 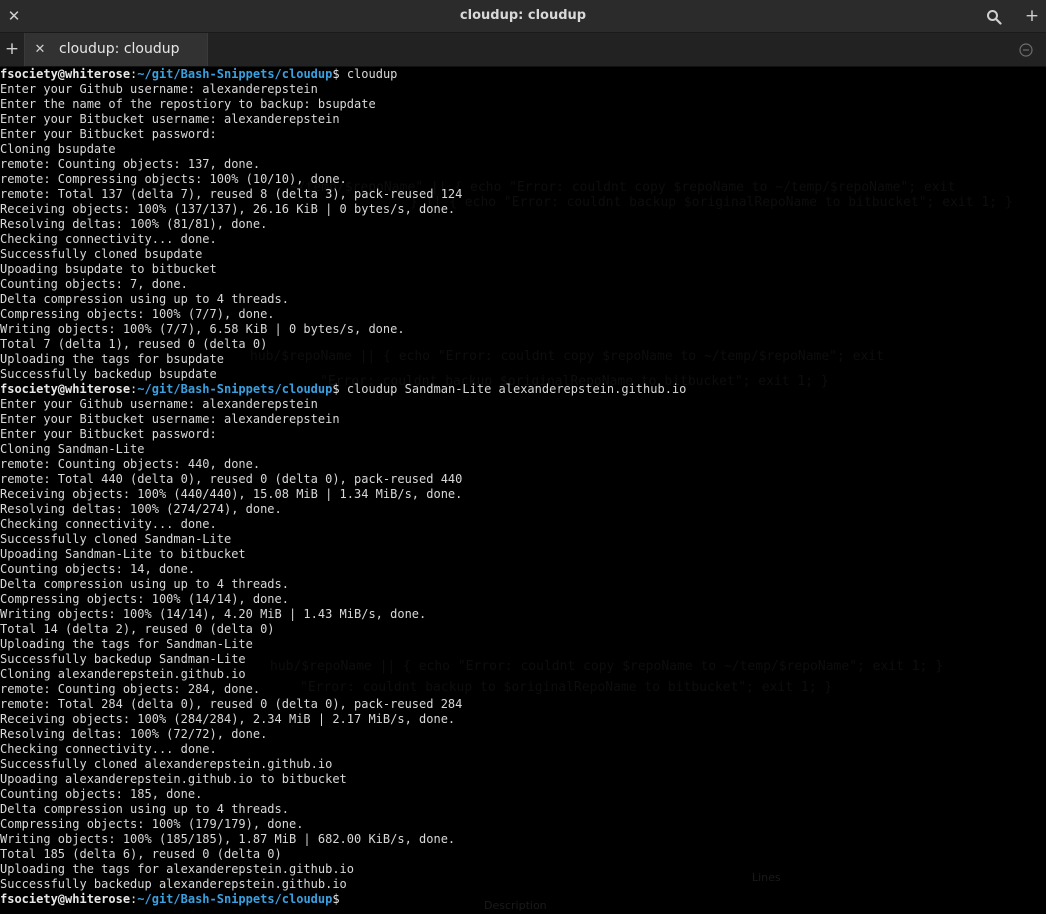 I want to click on output-line: Cloning Sandman-Lite, so click(x=72, y=449).